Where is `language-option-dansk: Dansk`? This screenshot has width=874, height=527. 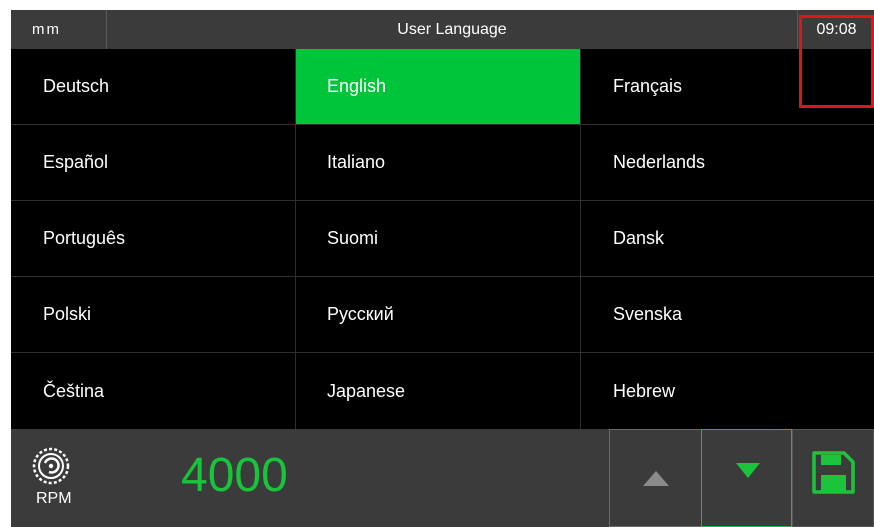
language-option-dansk: Dansk is located at coordinates (727, 239).